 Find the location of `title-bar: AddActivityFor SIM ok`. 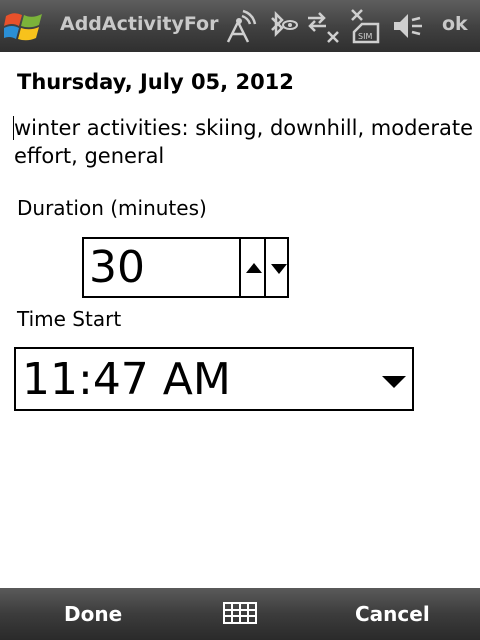

title-bar: AddActivityFor SIM ok is located at coordinates (240, 26).